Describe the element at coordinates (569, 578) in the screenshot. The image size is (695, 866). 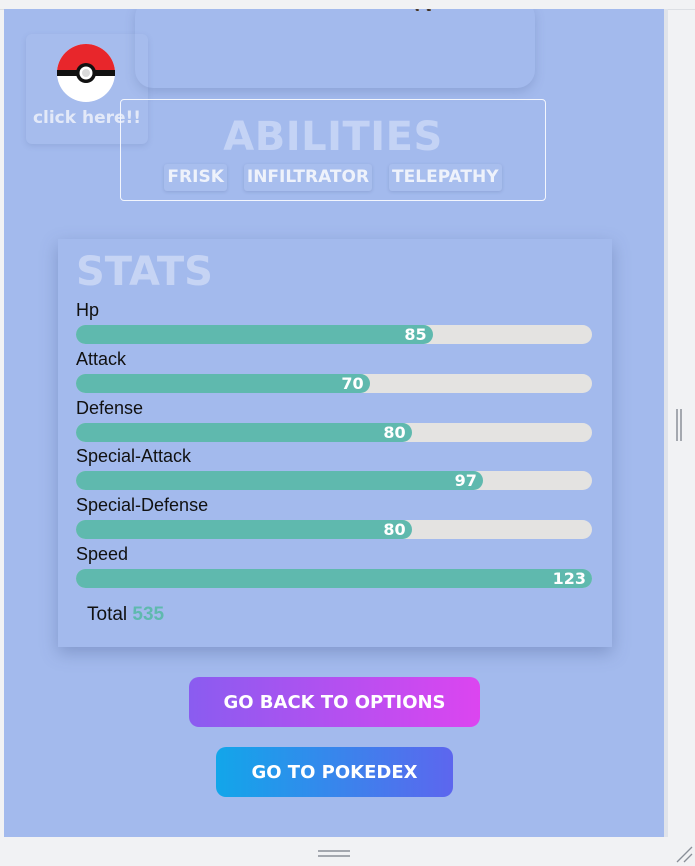
I see `stat-value: 123` at that location.